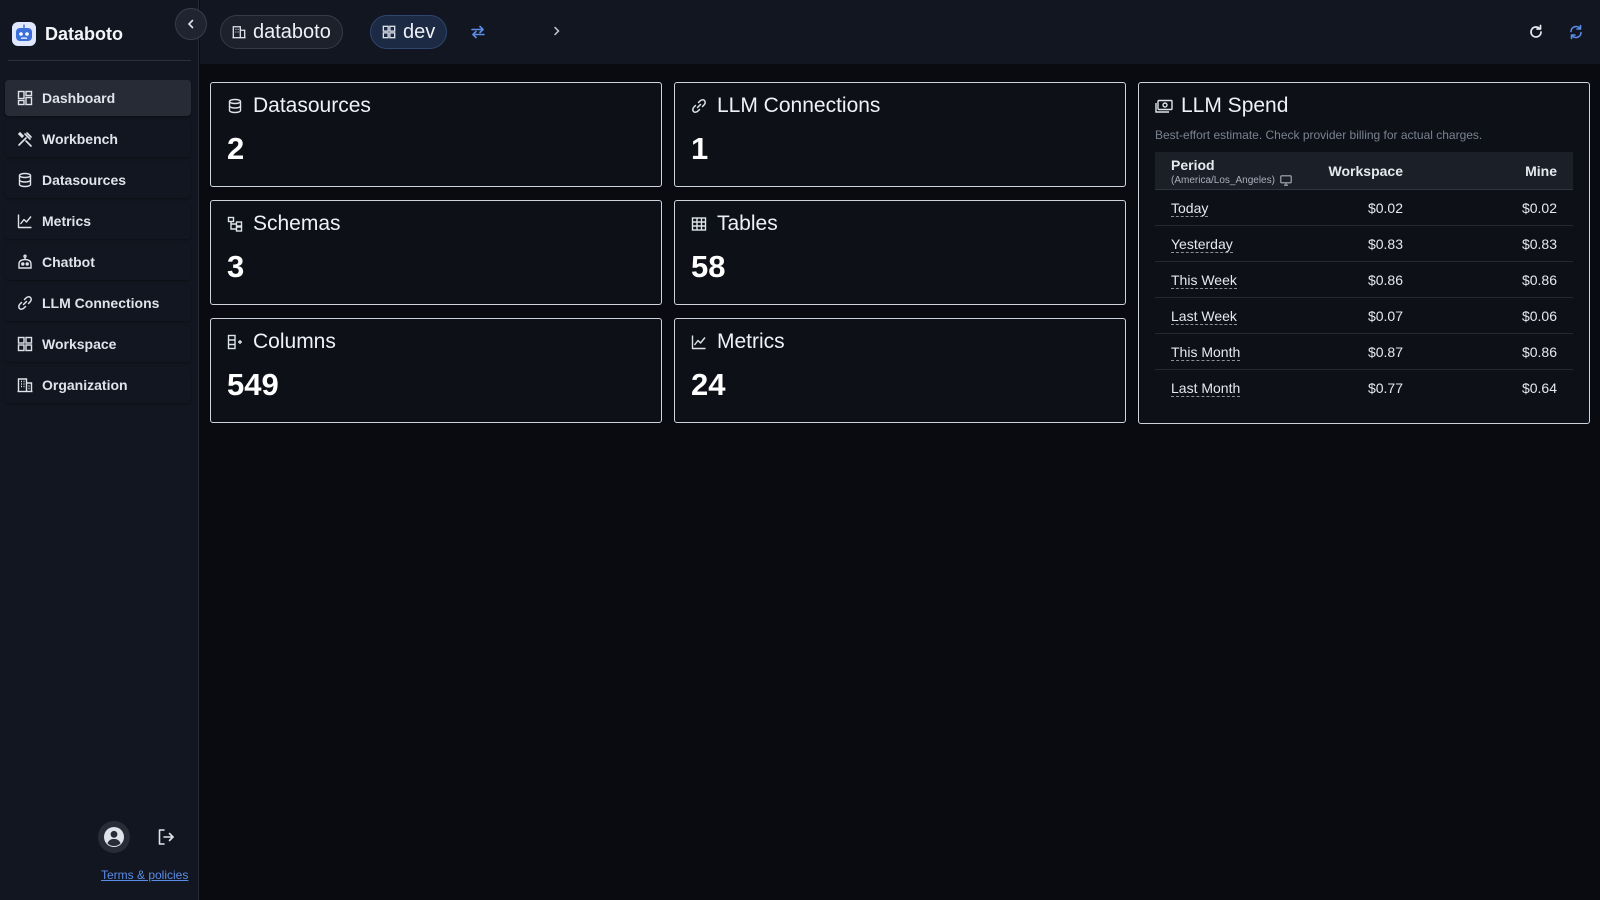 The width and height of the screenshot is (1600, 900). I want to click on app-name: Databoto, so click(84, 33).